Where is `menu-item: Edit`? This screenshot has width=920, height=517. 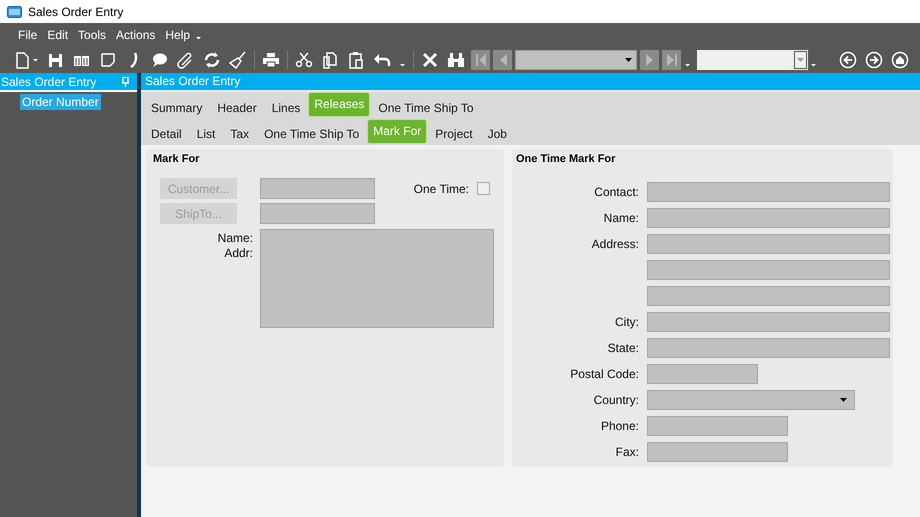 menu-item: Edit is located at coordinates (58, 35).